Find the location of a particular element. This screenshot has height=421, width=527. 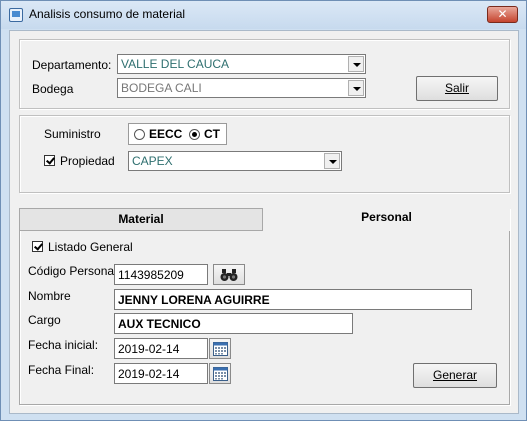

bodega-value: BODEGA CALI is located at coordinates (161, 88).